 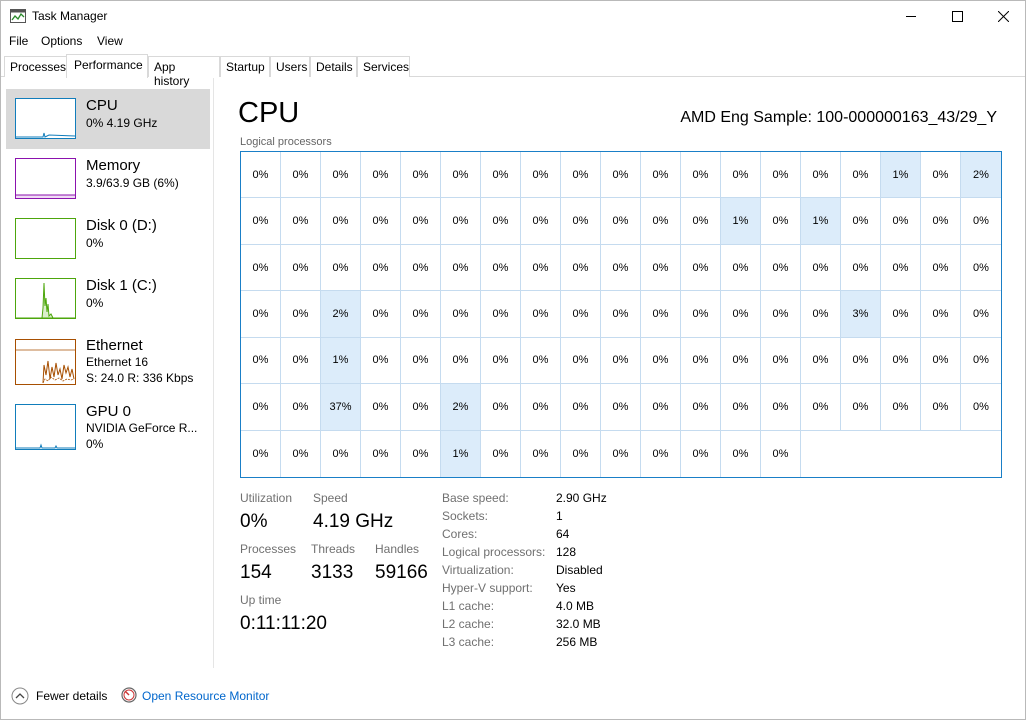 I want to click on info-label: Logical processors:, so click(x=494, y=552).